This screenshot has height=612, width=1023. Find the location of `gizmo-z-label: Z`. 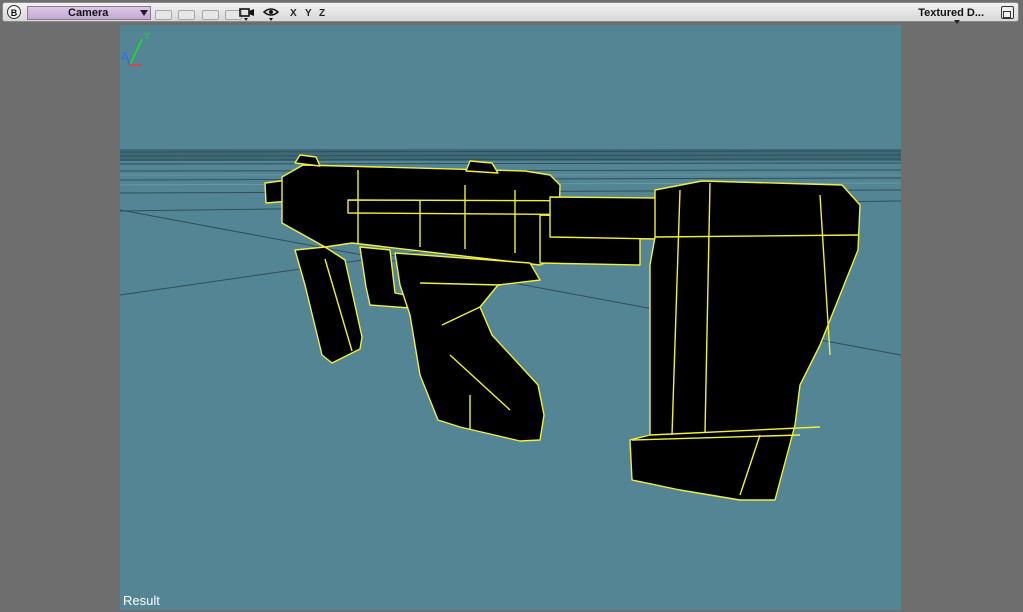

gizmo-z-label: Z is located at coordinates (124, 56).